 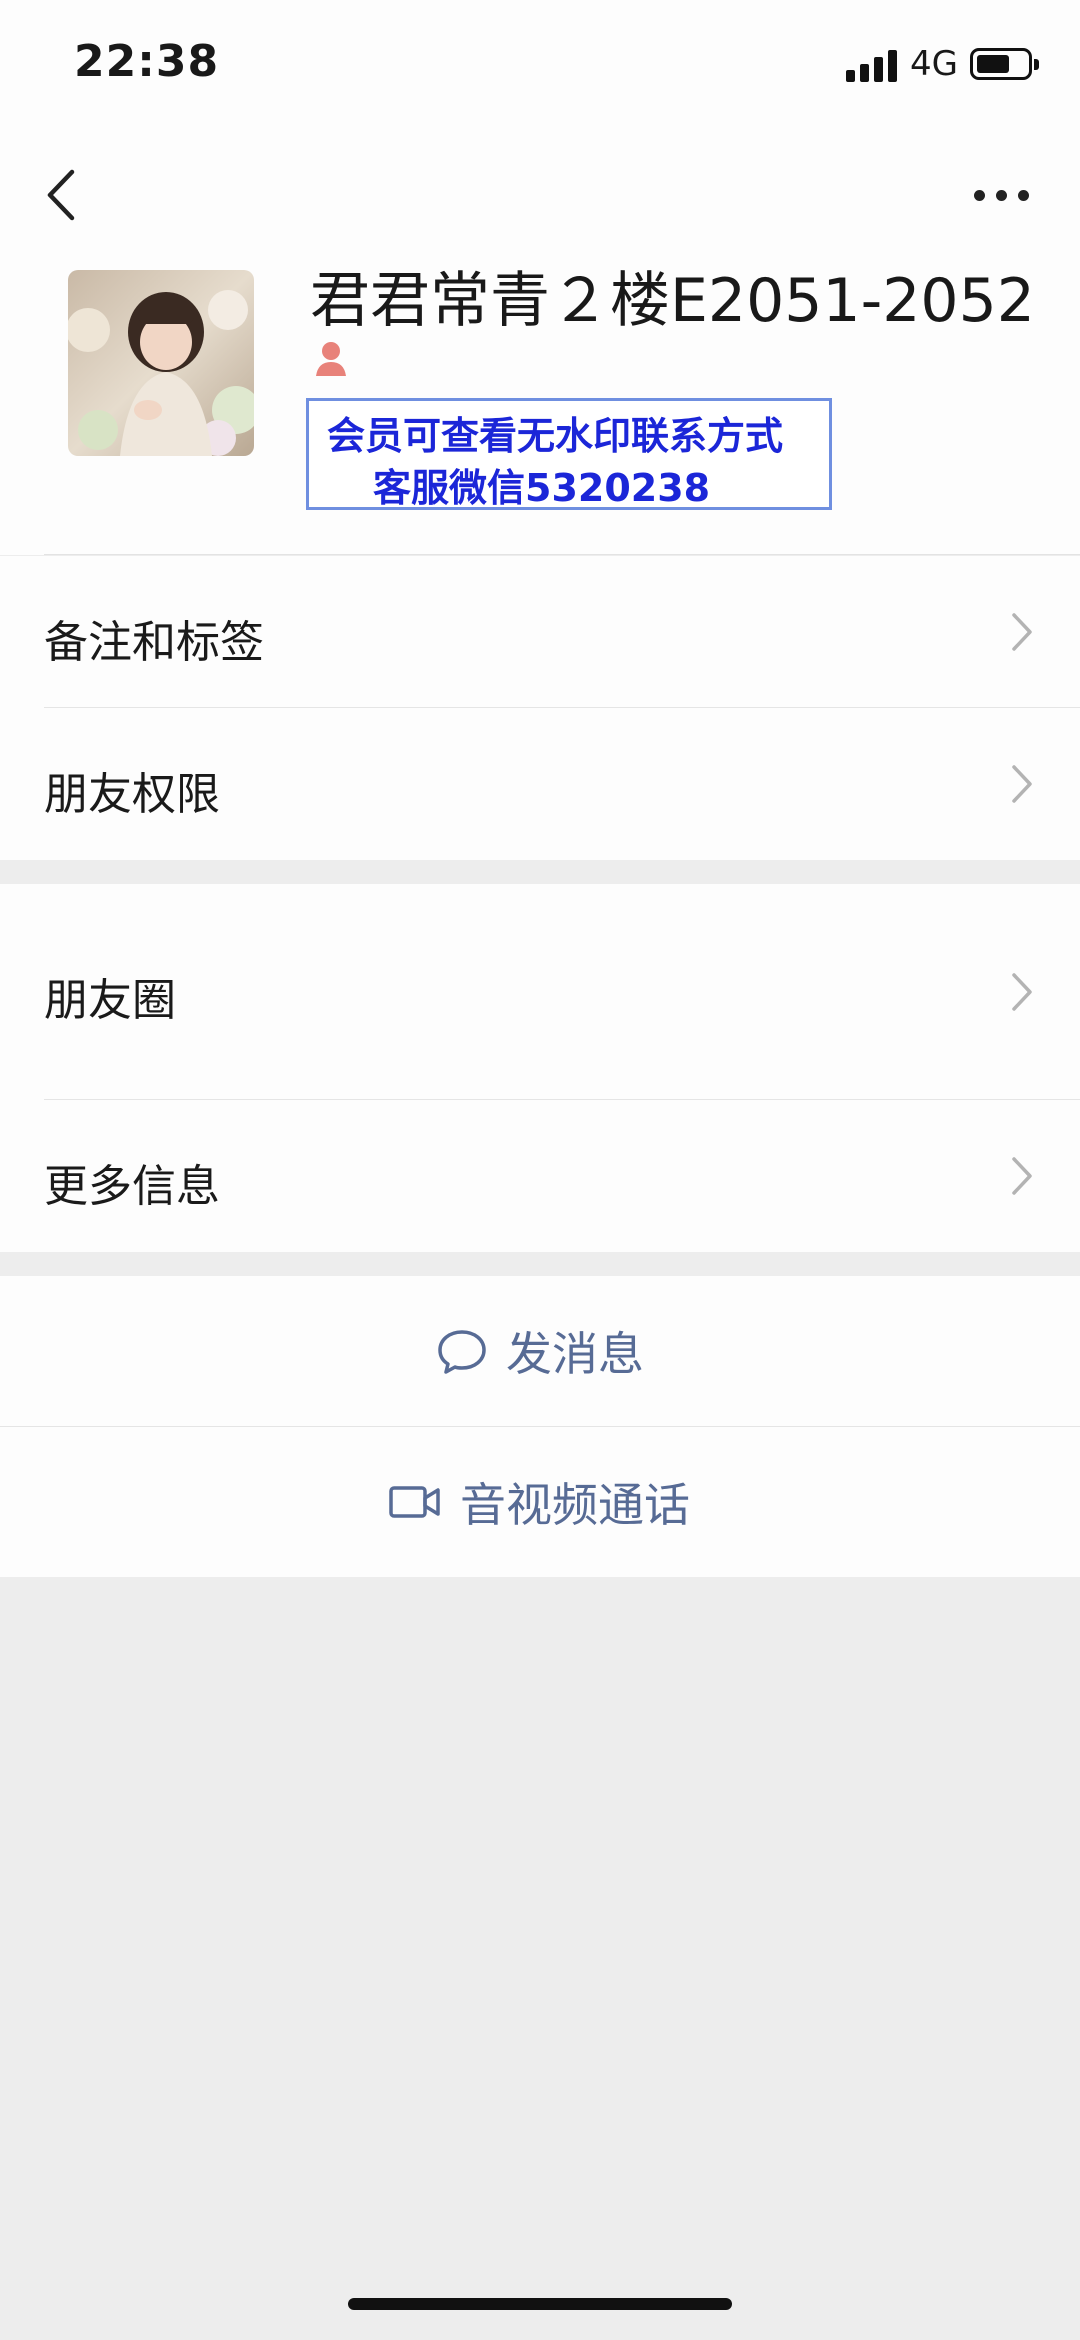 What do you see at coordinates (934, 64) in the screenshot?
I see `network-type: 4G` at bounding box center [934, 64].